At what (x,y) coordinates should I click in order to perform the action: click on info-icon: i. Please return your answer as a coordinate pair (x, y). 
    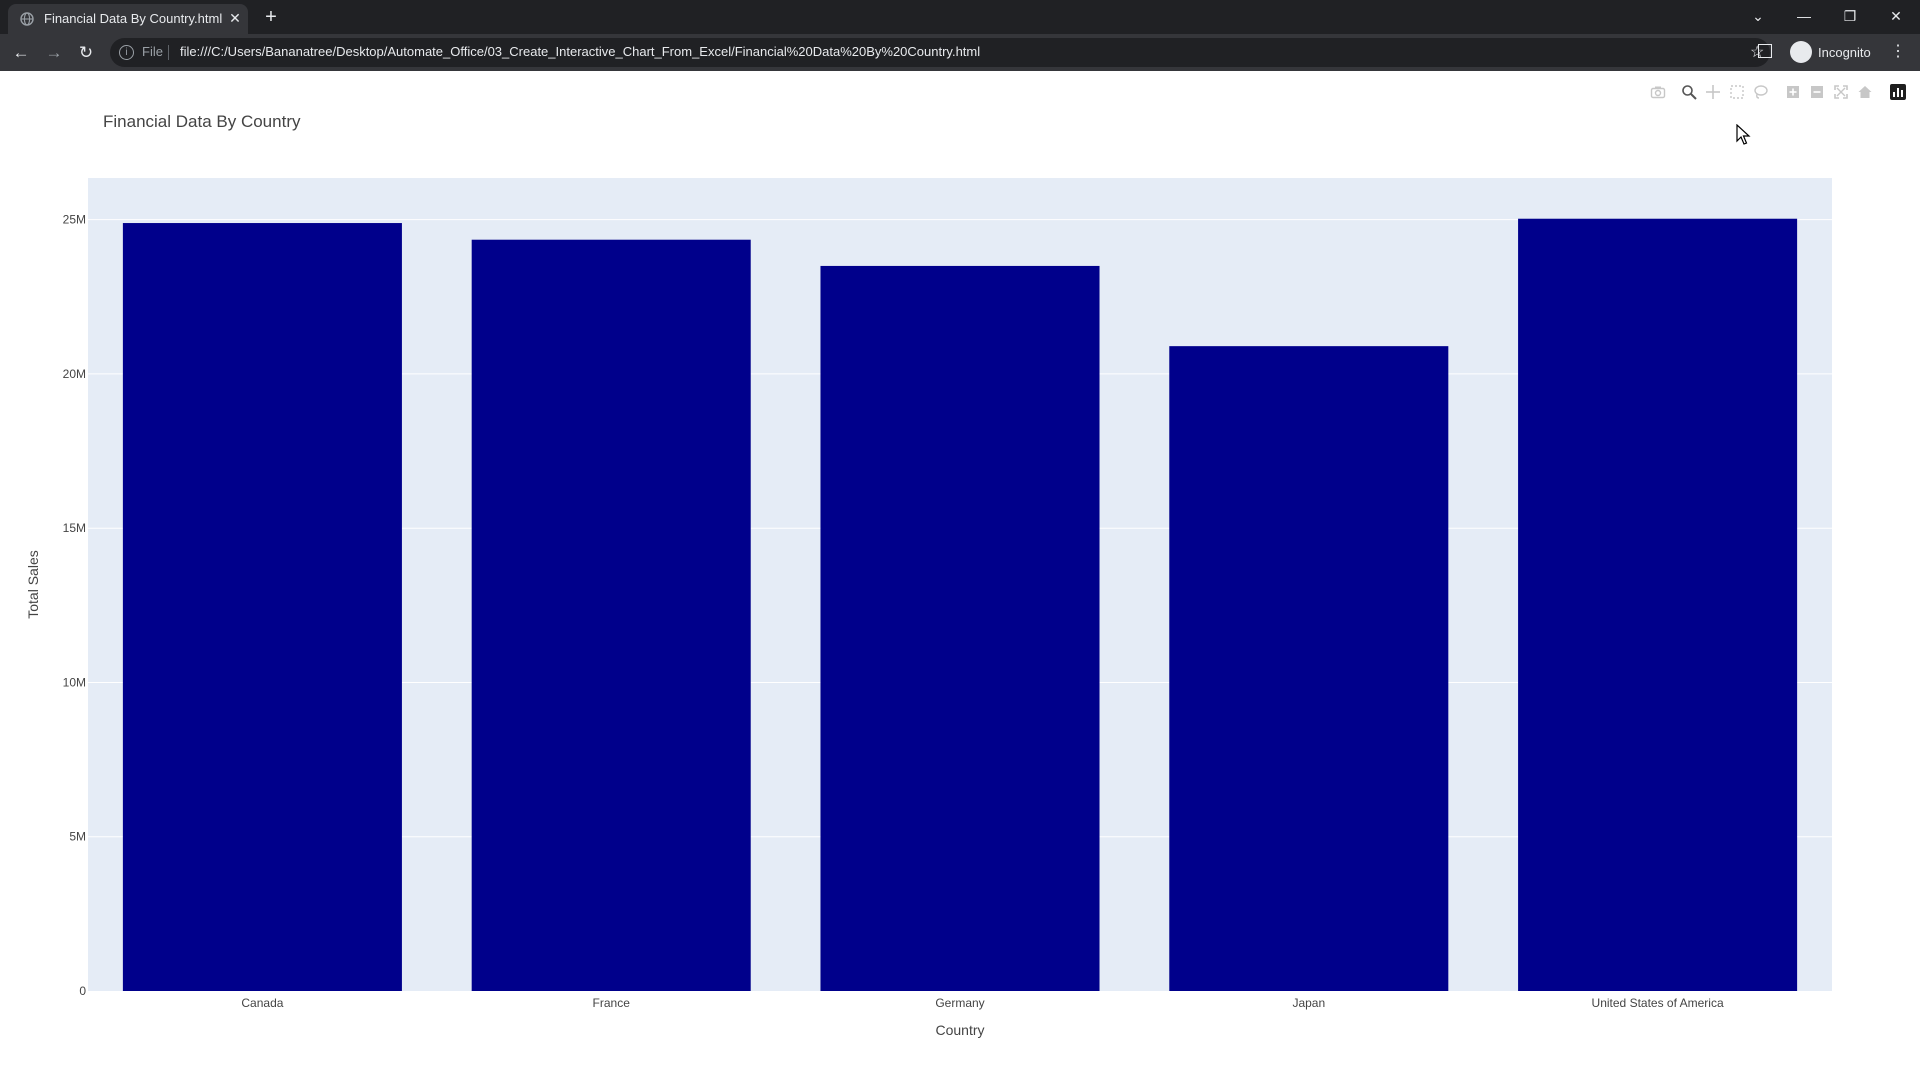
    Looking at the image, I should click on (126, 52).